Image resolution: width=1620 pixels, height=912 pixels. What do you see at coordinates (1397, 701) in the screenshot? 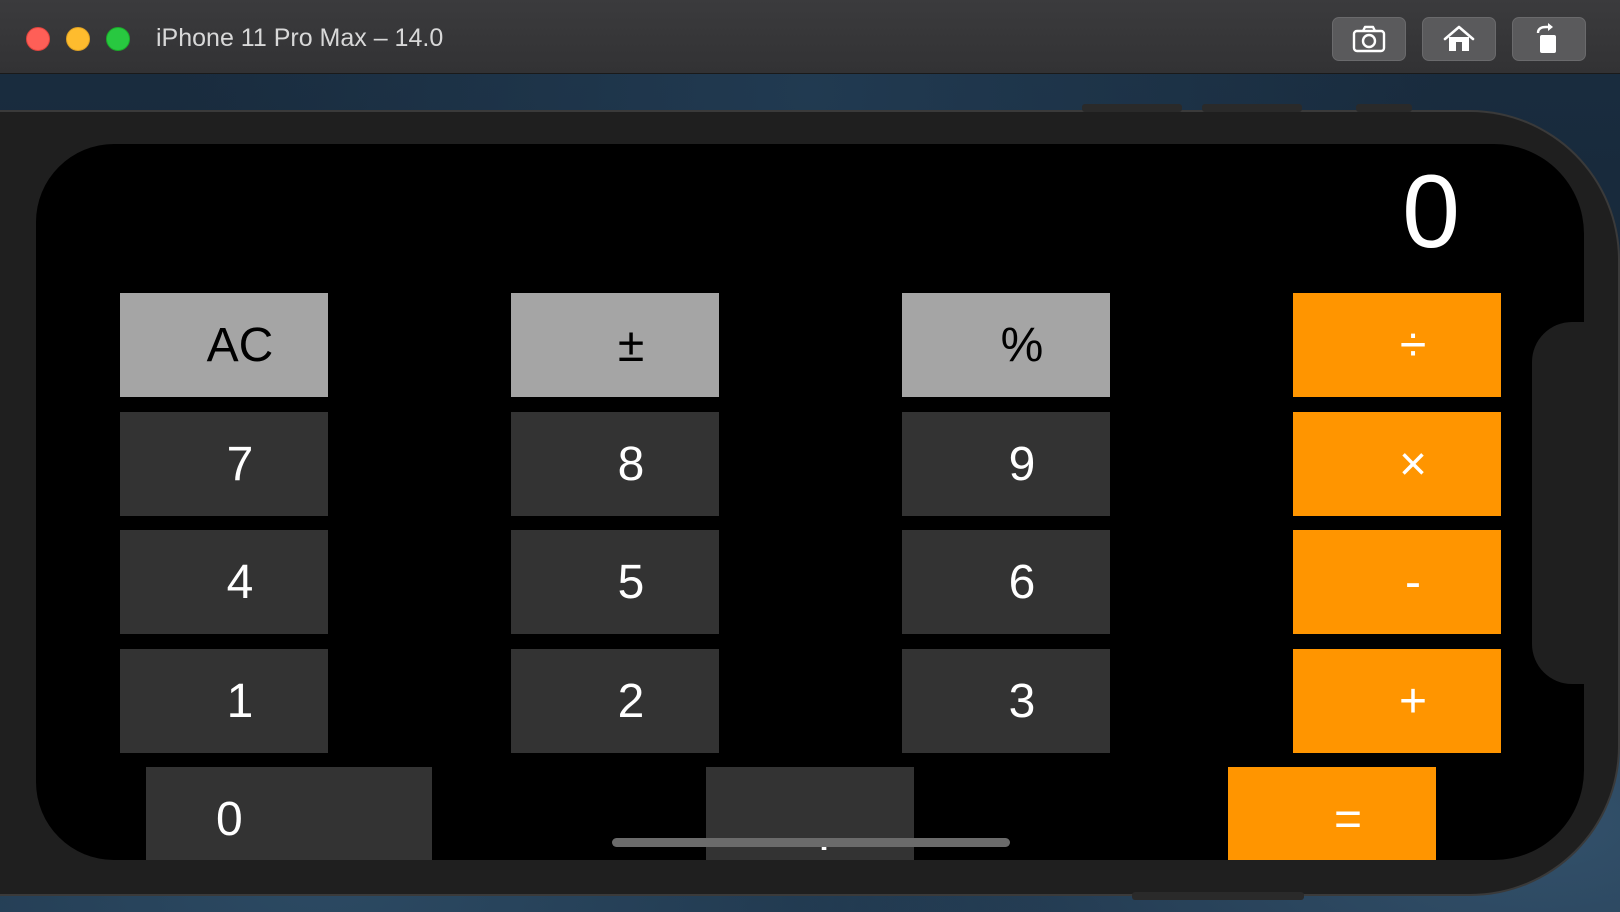
I see `key-add: +` at bounding box center [1397, 701].